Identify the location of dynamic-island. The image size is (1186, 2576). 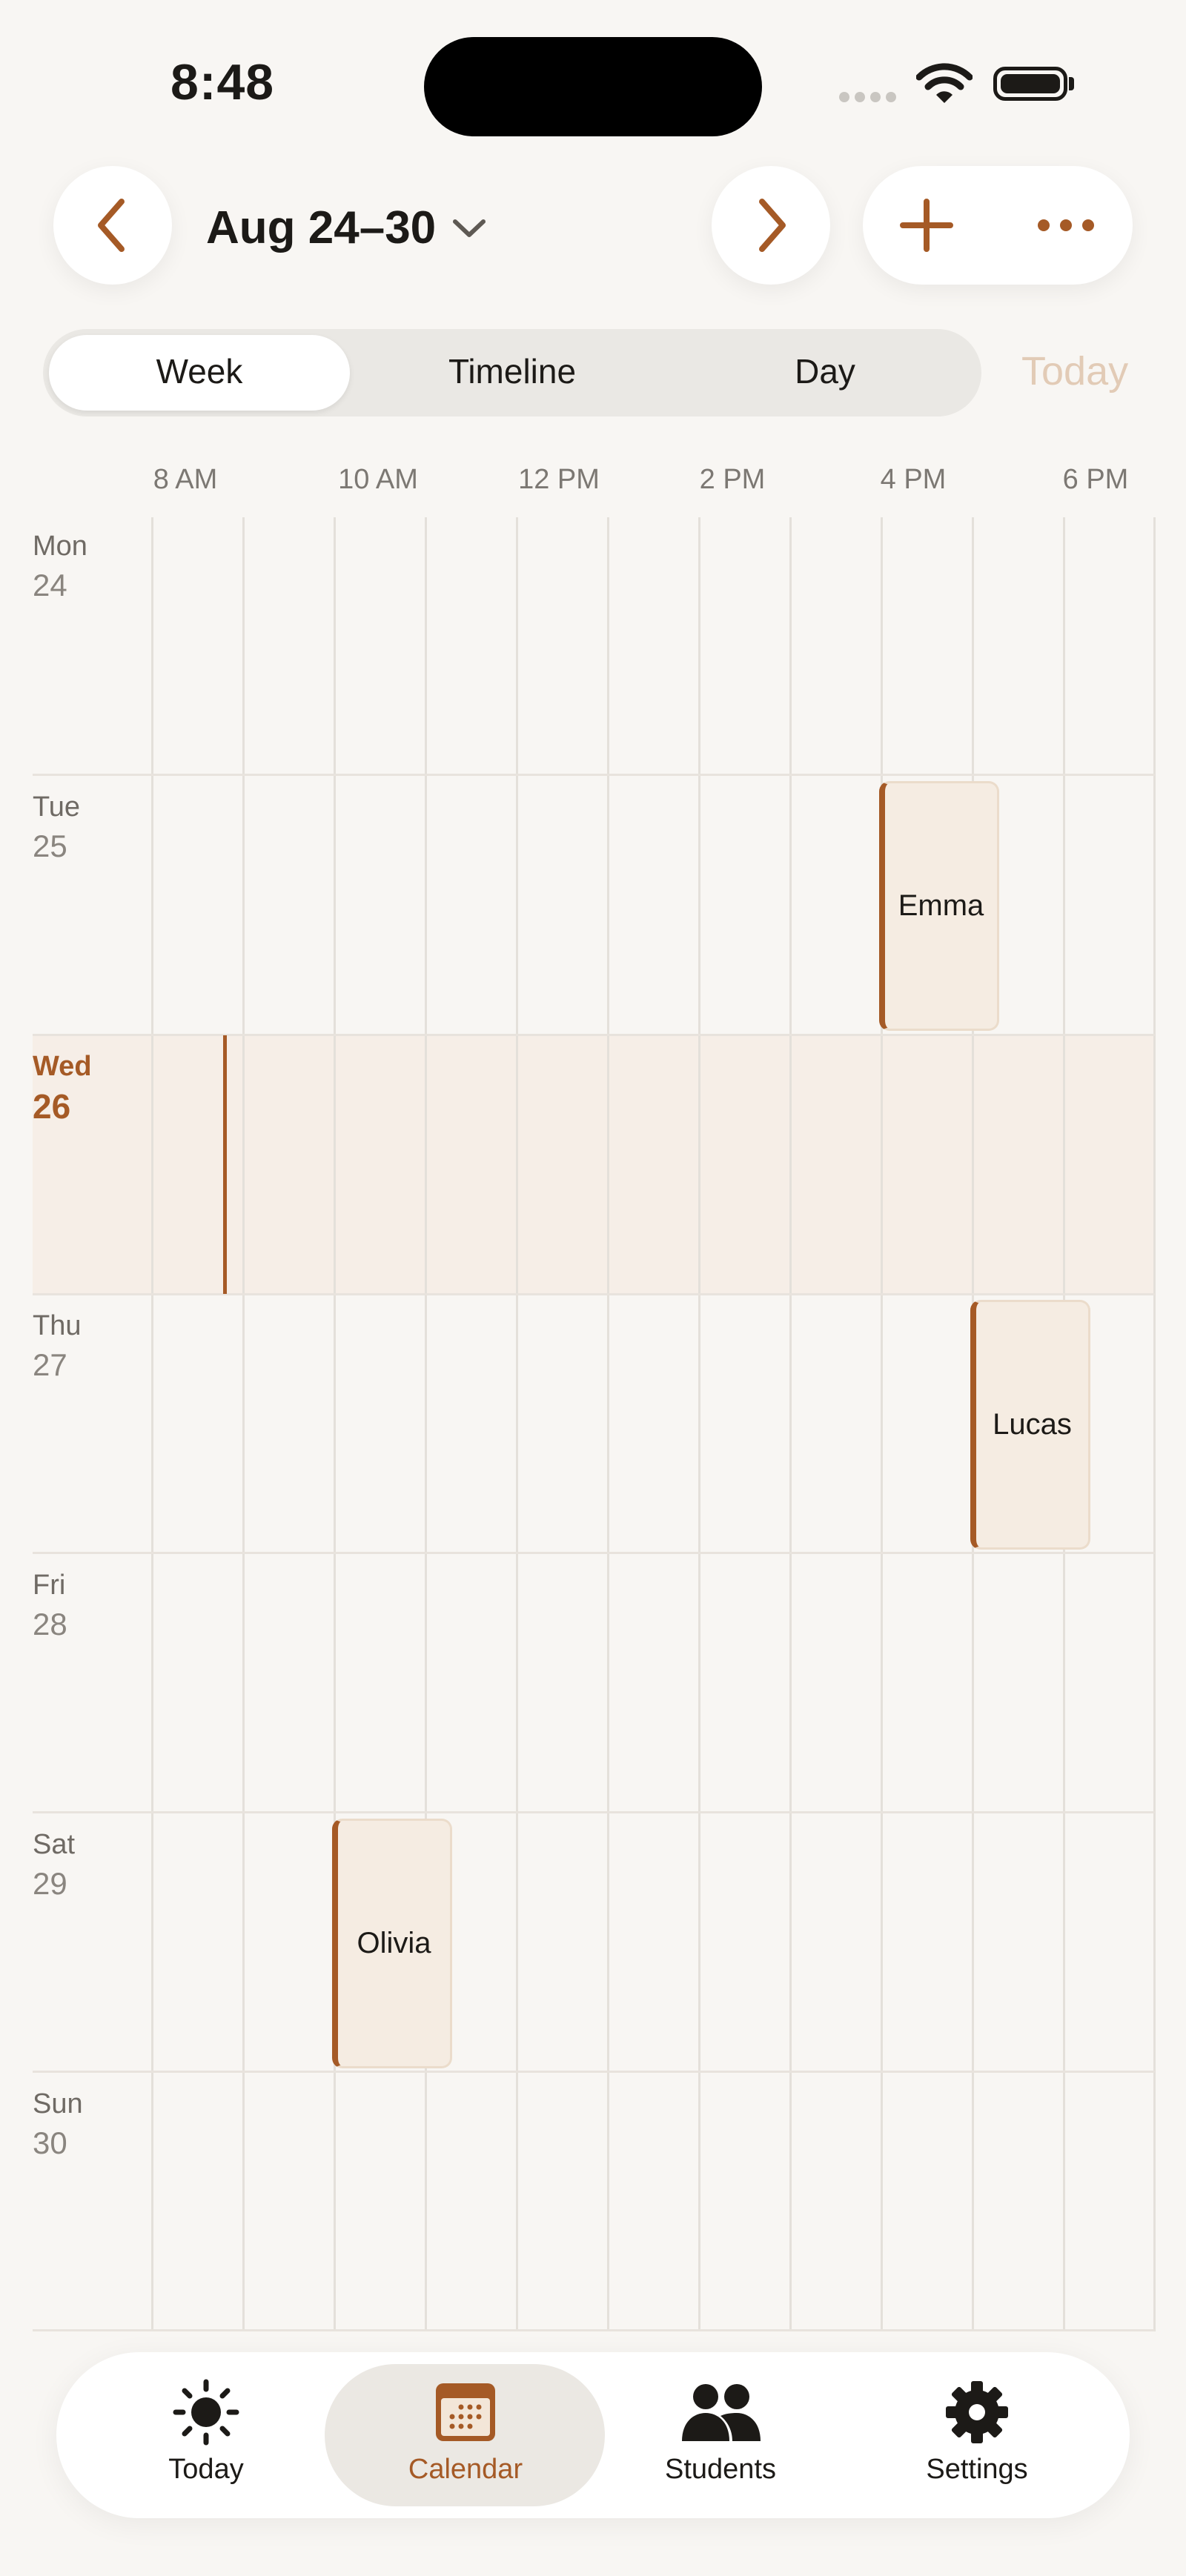
(593, 86).